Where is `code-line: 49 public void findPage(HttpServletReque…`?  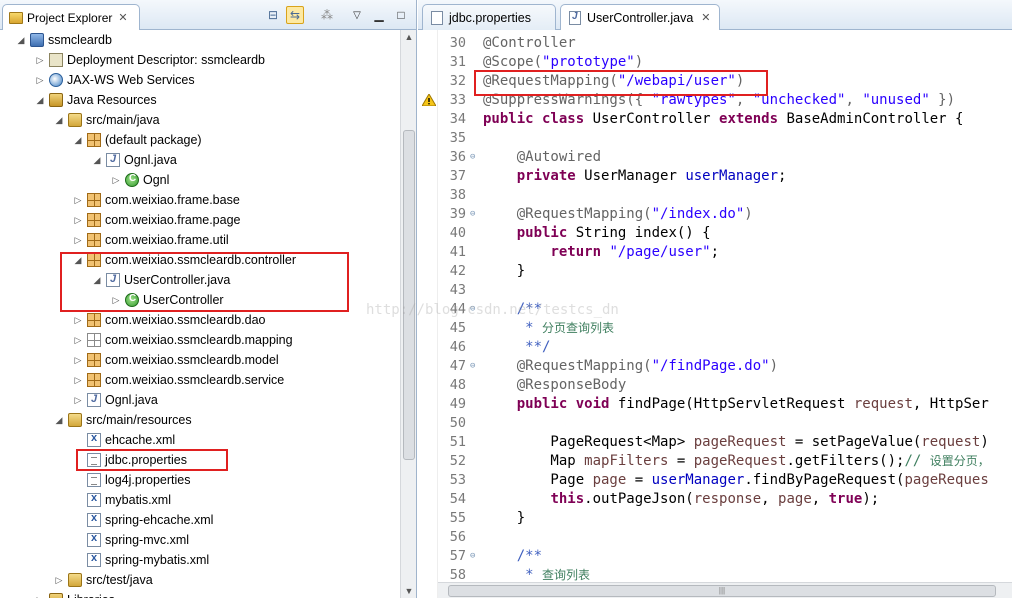
code-line: 49 public void findPage(HttpServletReque… is located at coordinates (725, 403).